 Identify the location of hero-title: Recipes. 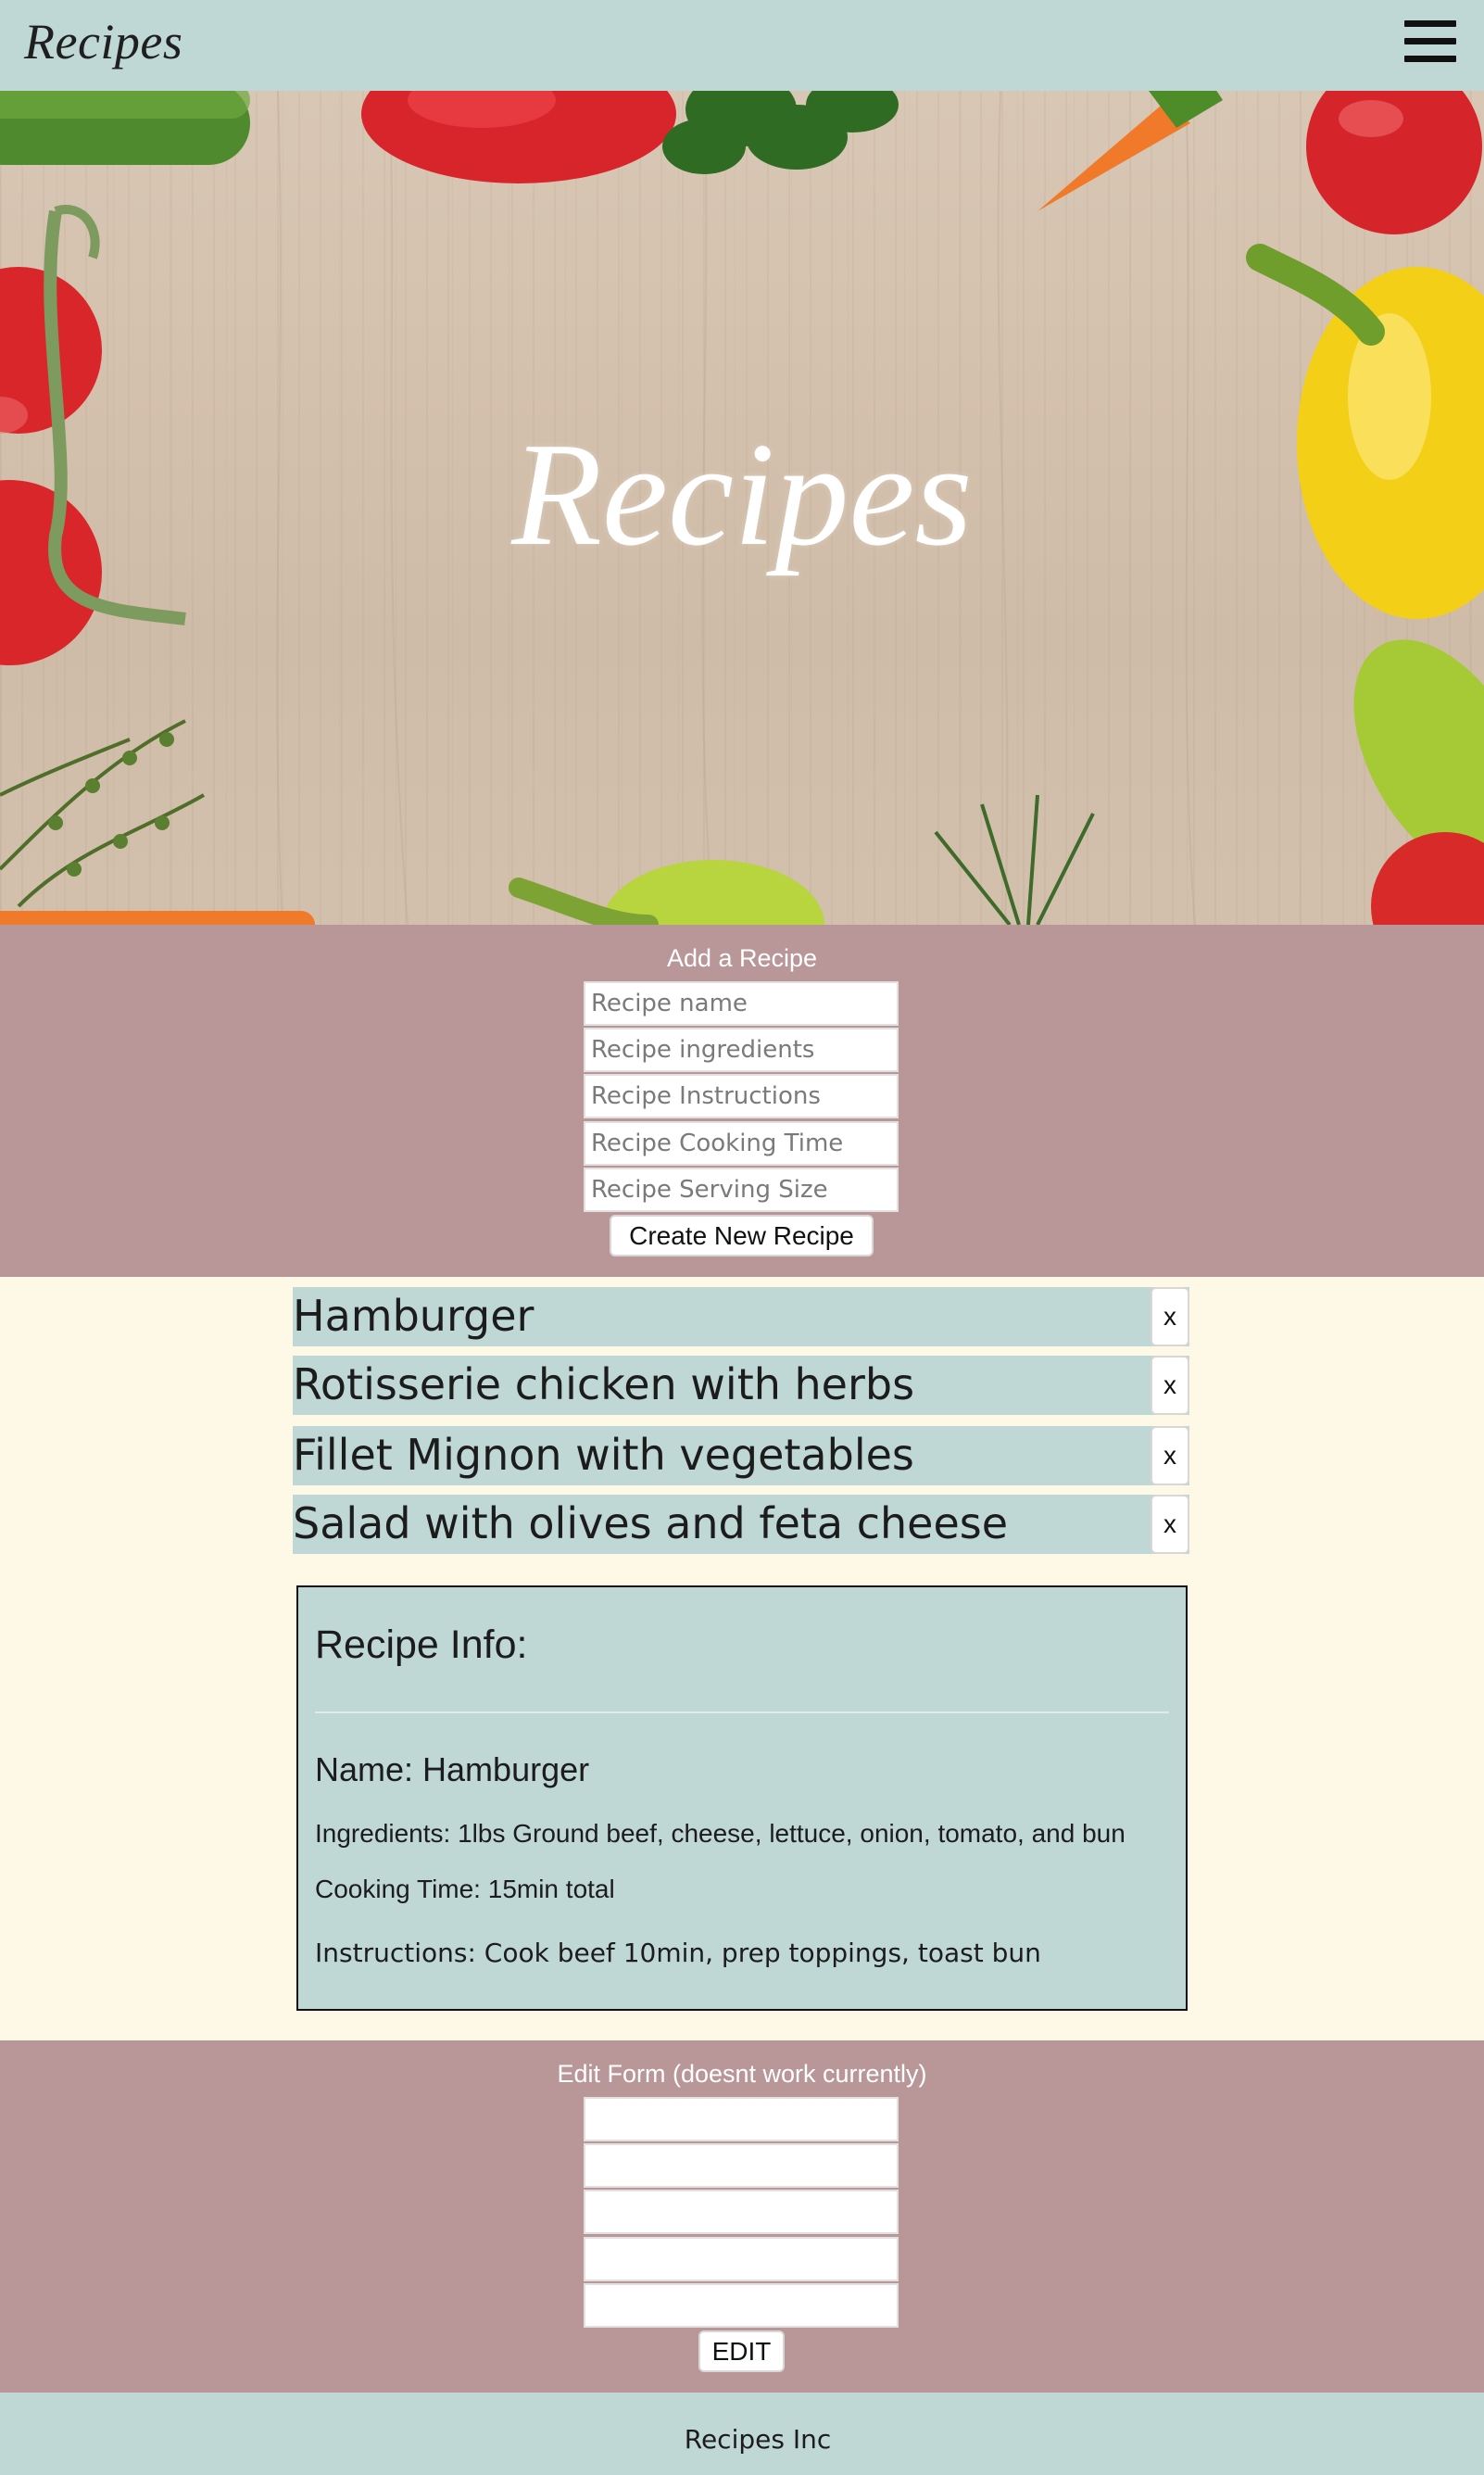
(742, 493).